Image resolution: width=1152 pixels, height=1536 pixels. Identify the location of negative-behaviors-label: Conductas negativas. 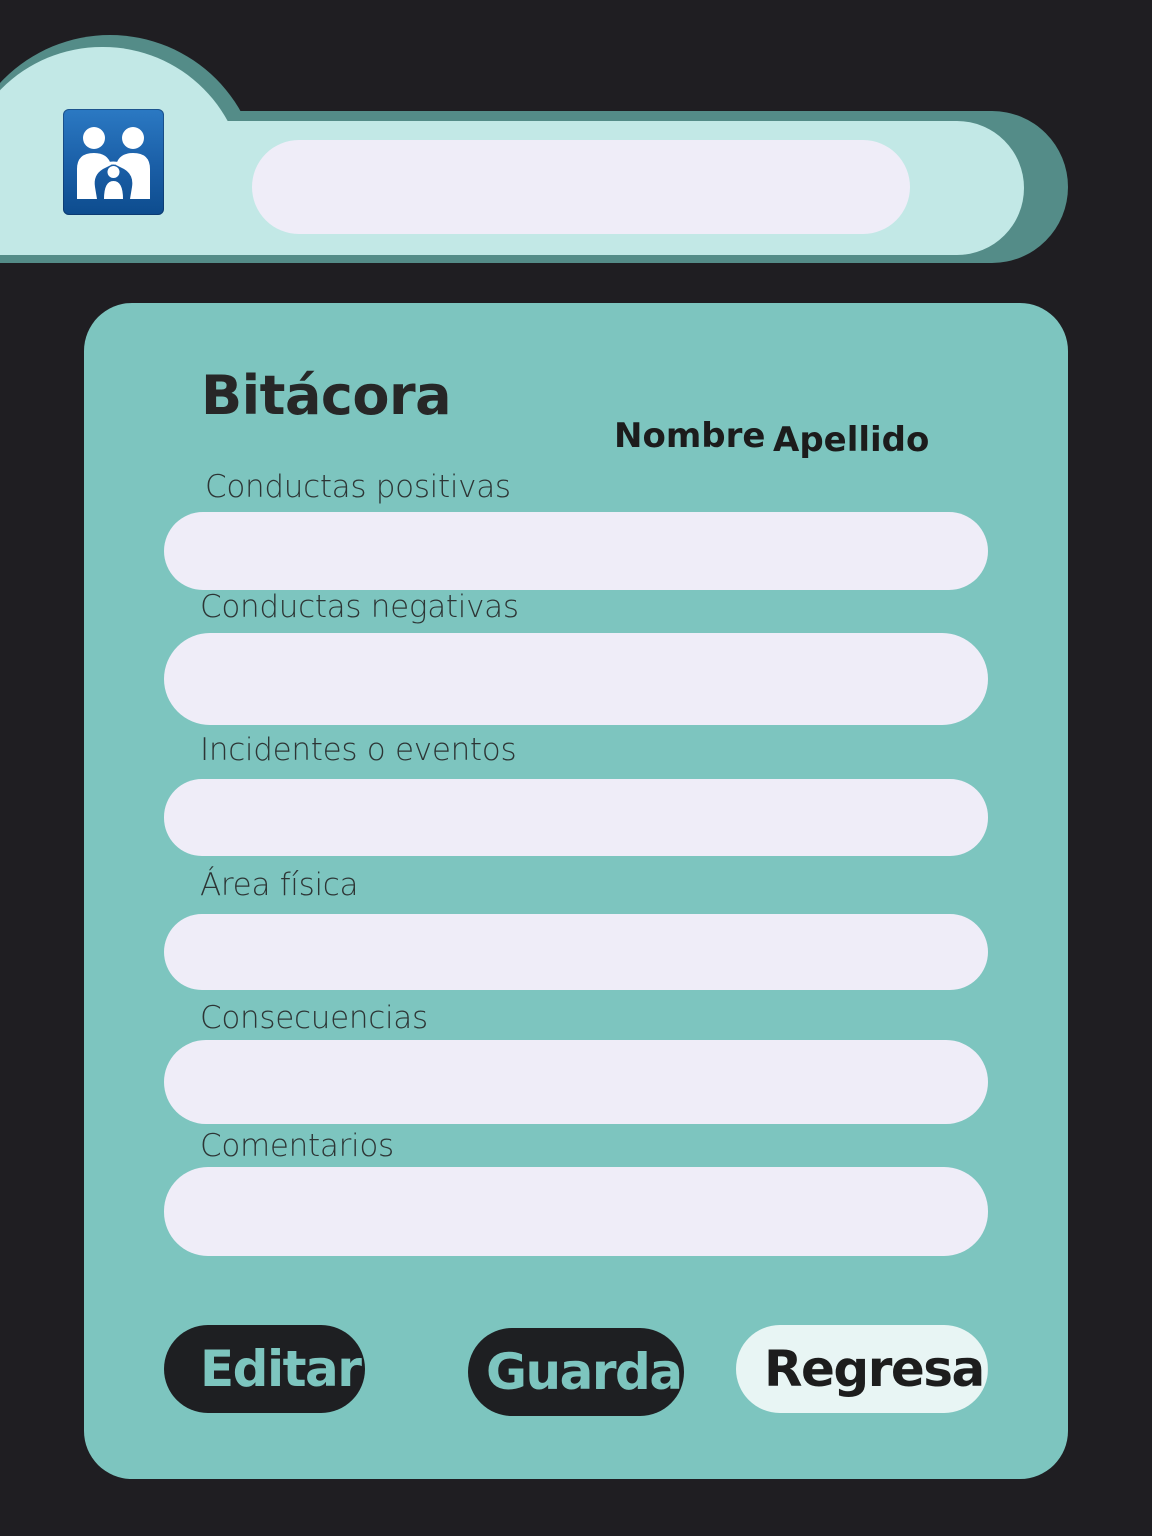
(359, 607).